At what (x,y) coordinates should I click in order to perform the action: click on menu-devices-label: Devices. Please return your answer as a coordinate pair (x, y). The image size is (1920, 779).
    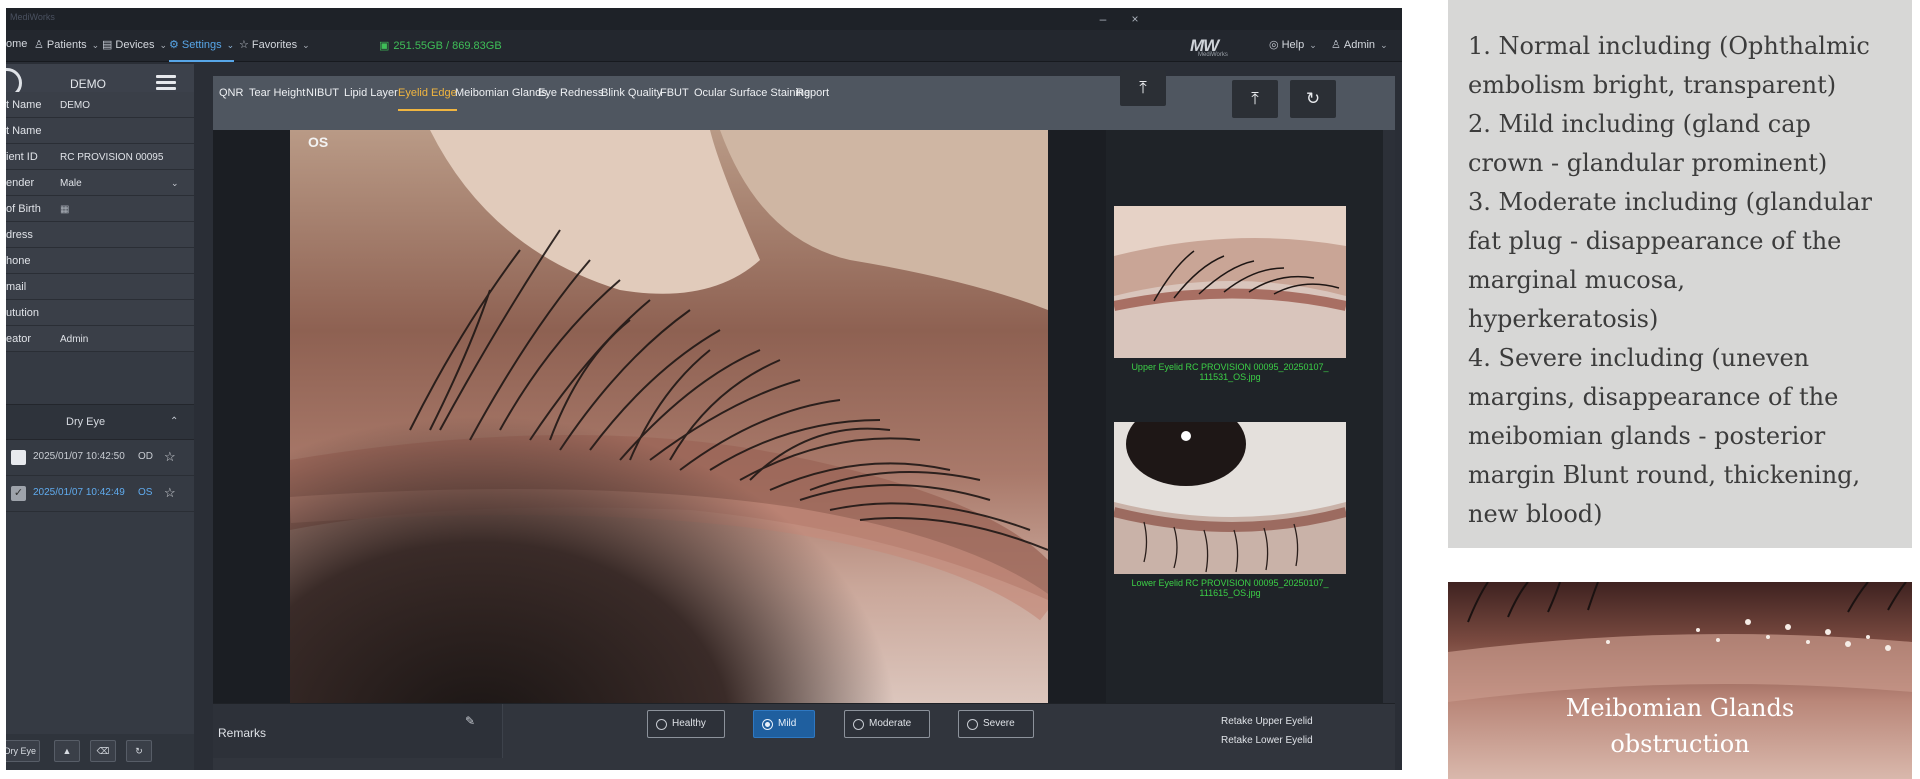
    Looking at the image, I should click on (135, 45).